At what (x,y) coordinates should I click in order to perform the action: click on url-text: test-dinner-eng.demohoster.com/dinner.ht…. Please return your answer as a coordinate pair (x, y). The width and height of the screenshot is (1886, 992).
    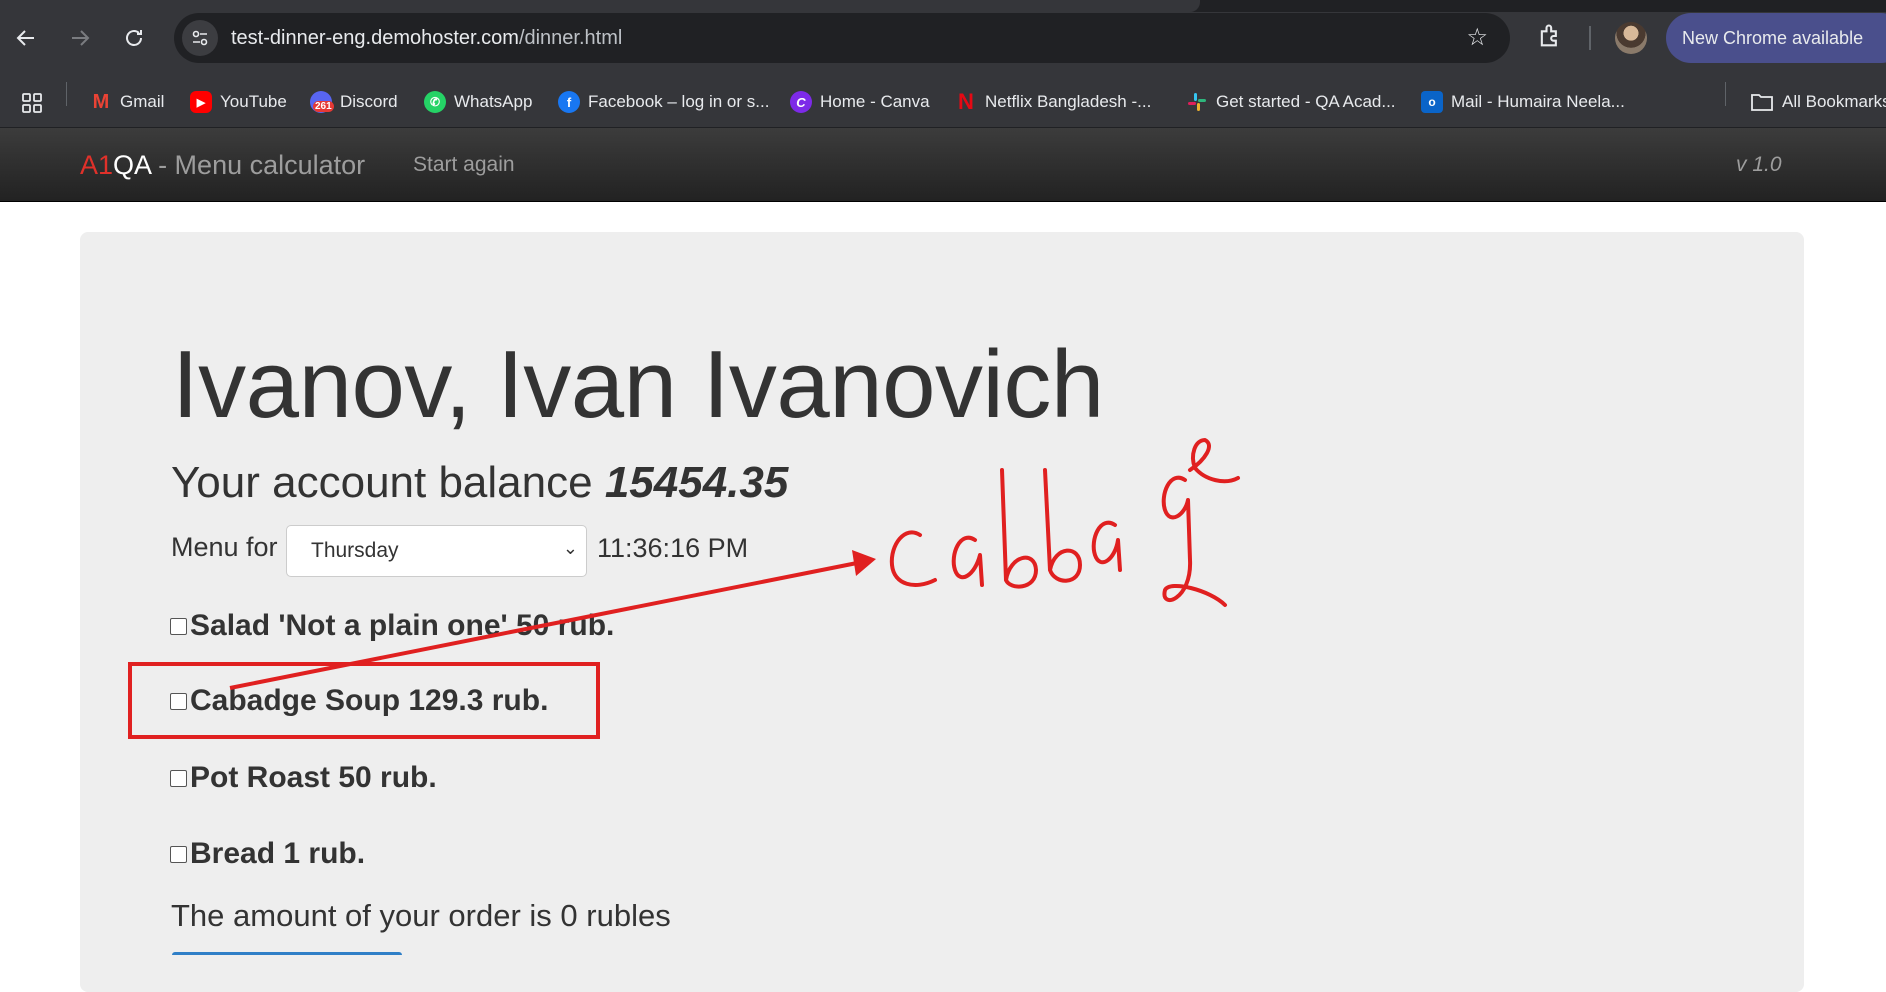
    Looking at the image, I should click on (426, 38).